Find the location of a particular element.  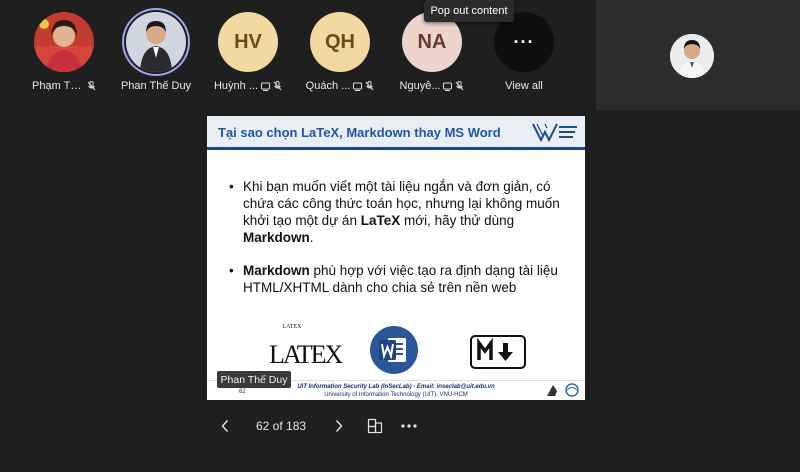

footer-logo-icon is located at coordinates (563, 390).